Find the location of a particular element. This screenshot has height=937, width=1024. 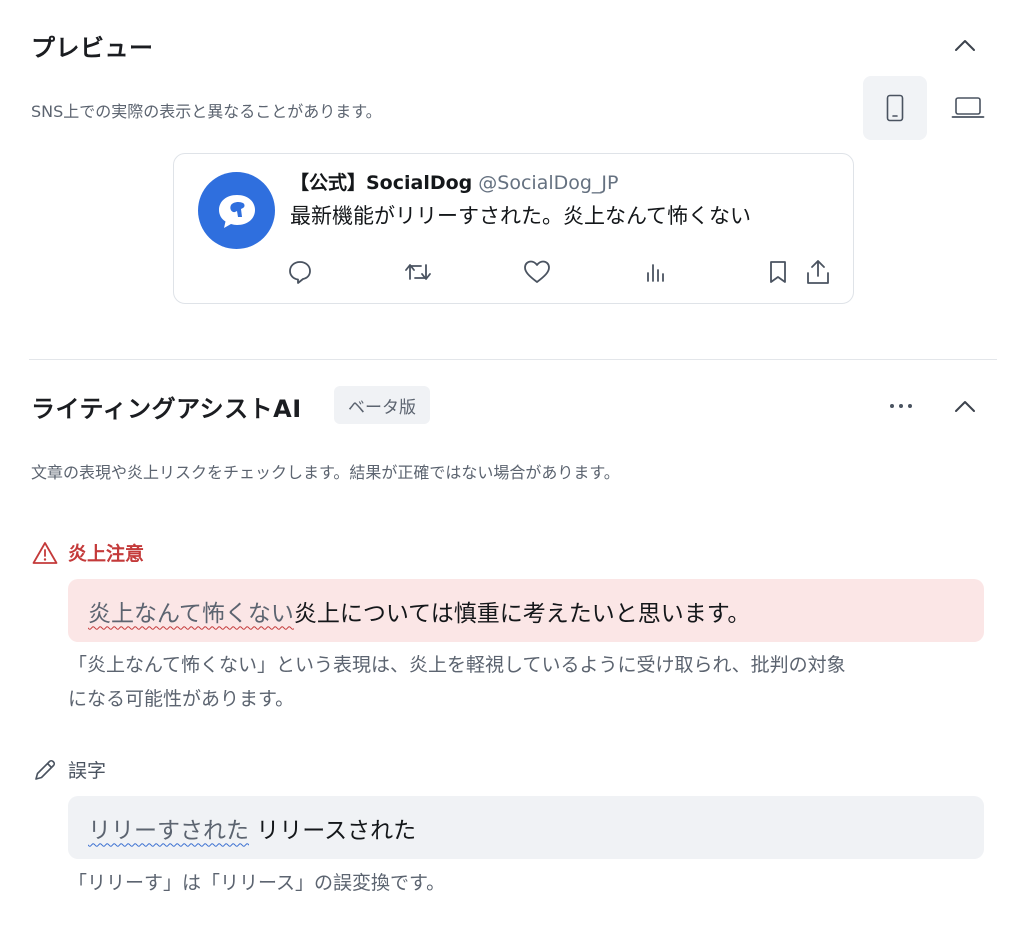

flagged-phrase: リリーすされた is located at coordinates (168, 830).